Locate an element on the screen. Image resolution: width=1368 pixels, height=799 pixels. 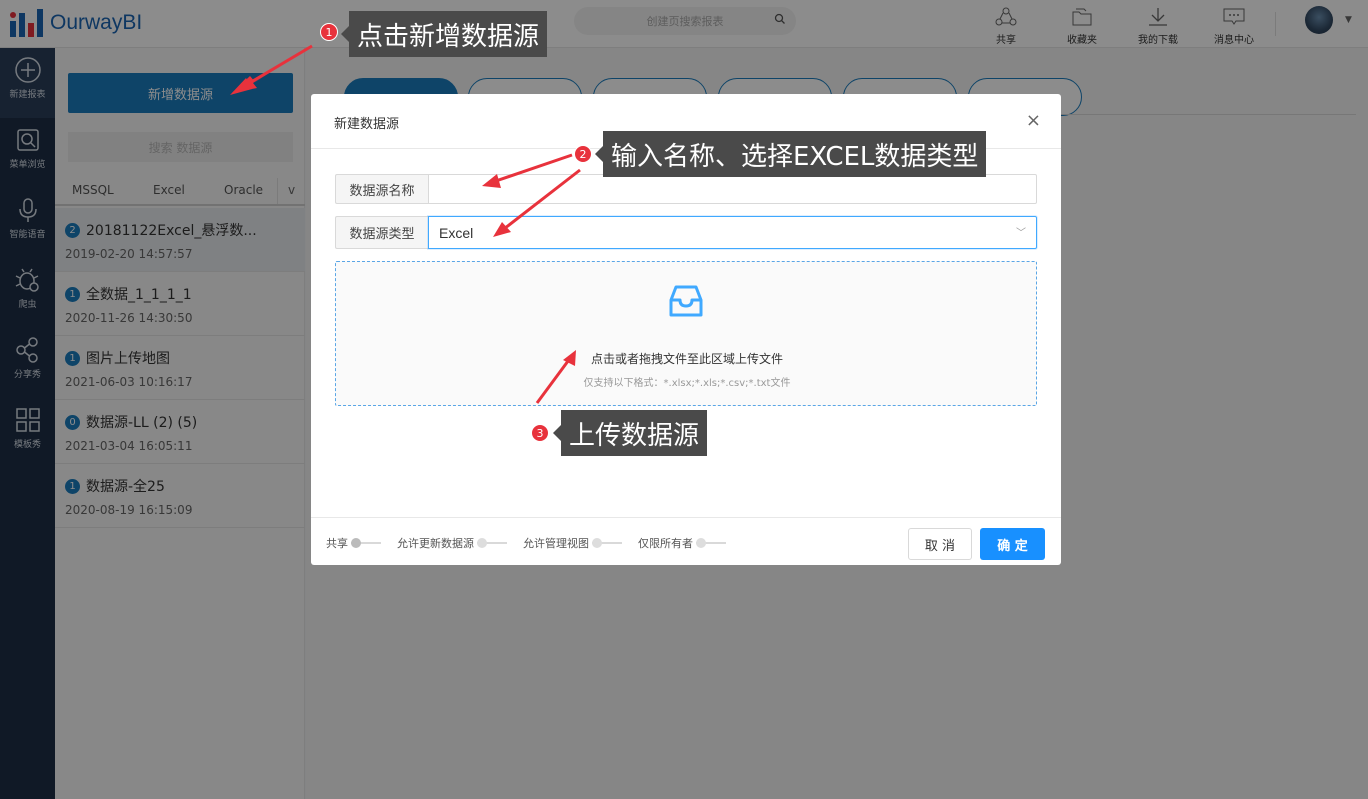
chevron-down-icon: ﹀ is located at coordinates (1021, 233).